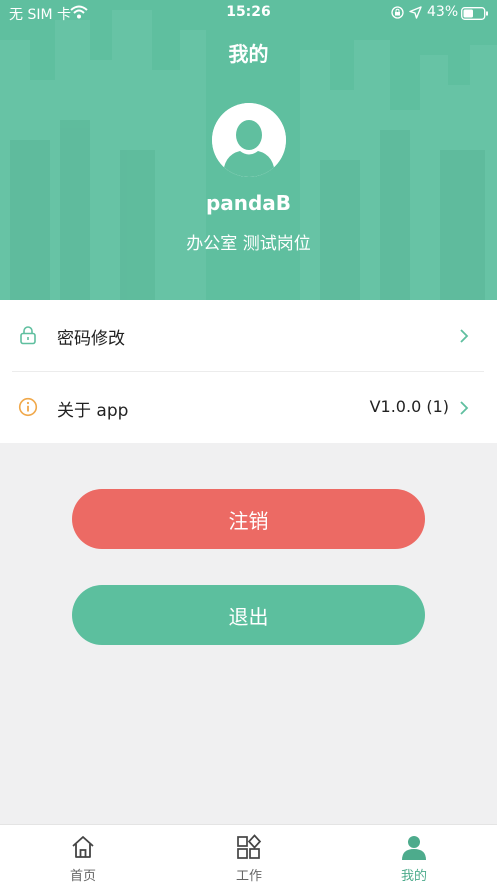 The width and height of the screenshot is (497, 883). I want to click on tab-home: 首页, so click(83, 854).